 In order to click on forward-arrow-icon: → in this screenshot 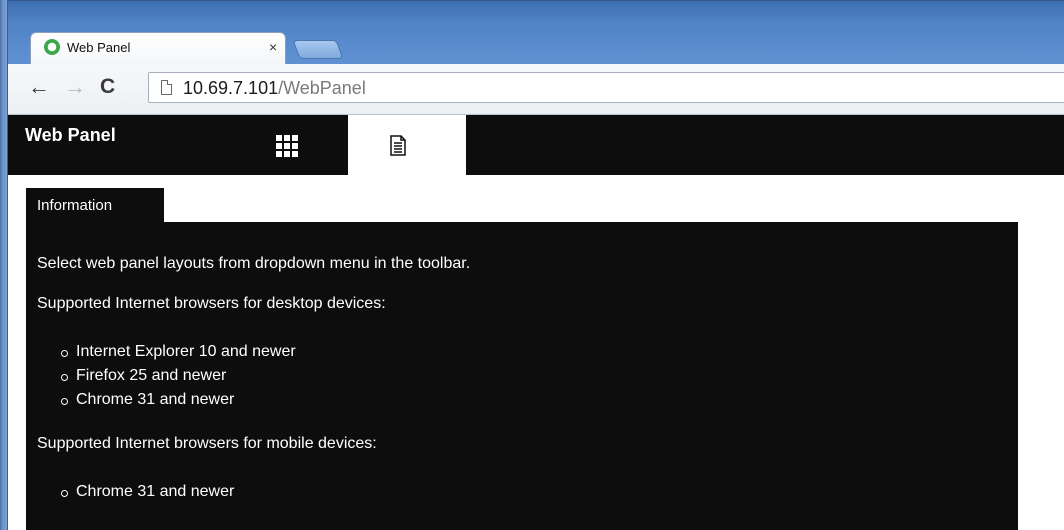, I will do `click(75, 87)`.